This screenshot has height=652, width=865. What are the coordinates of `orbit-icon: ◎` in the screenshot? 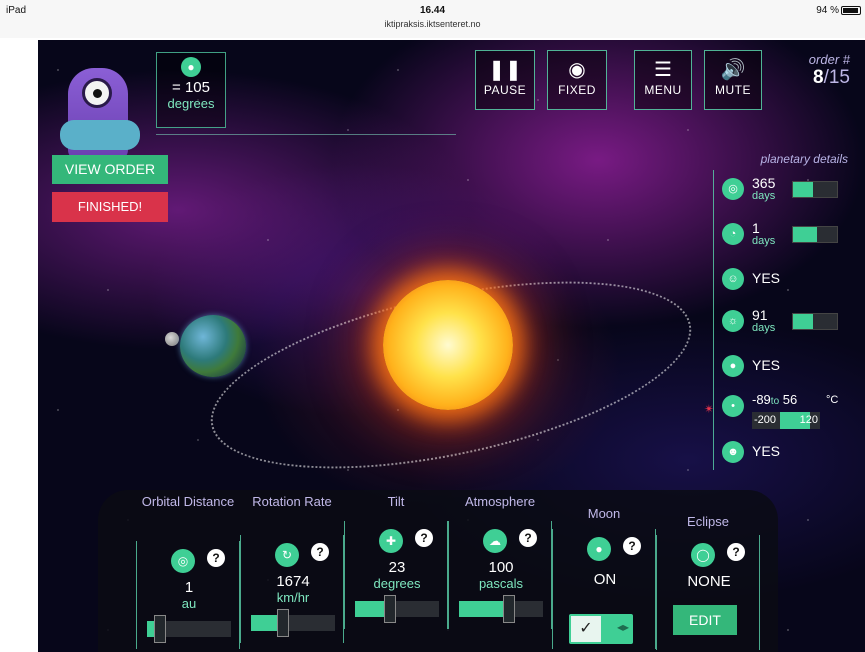 It's located at (733, 189).